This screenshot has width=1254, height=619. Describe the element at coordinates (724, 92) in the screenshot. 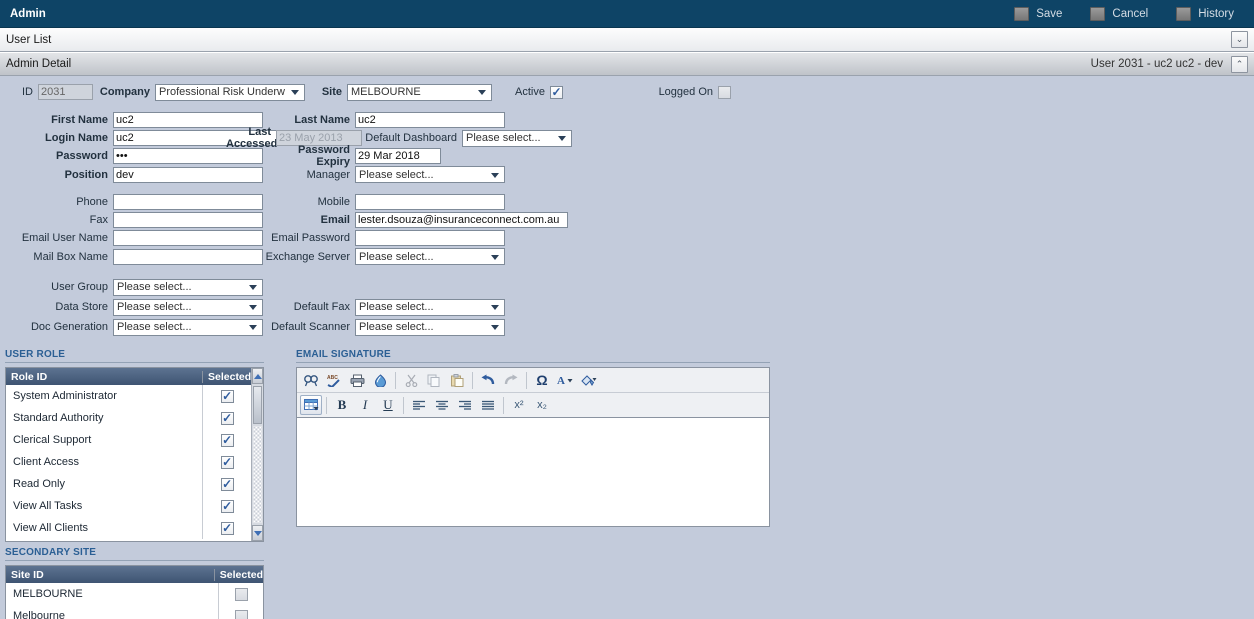

I see `logged-on-checkbox` at that location.